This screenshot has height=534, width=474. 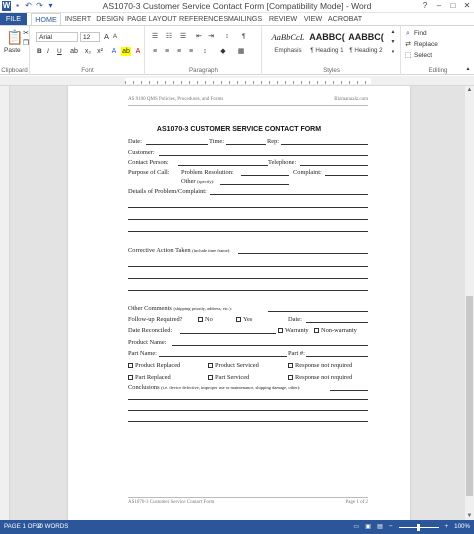 What do you see at coordinates (78, 19) in the screenshot?
I see `tab-insert: INSERT` at bounding box center [78, 19].